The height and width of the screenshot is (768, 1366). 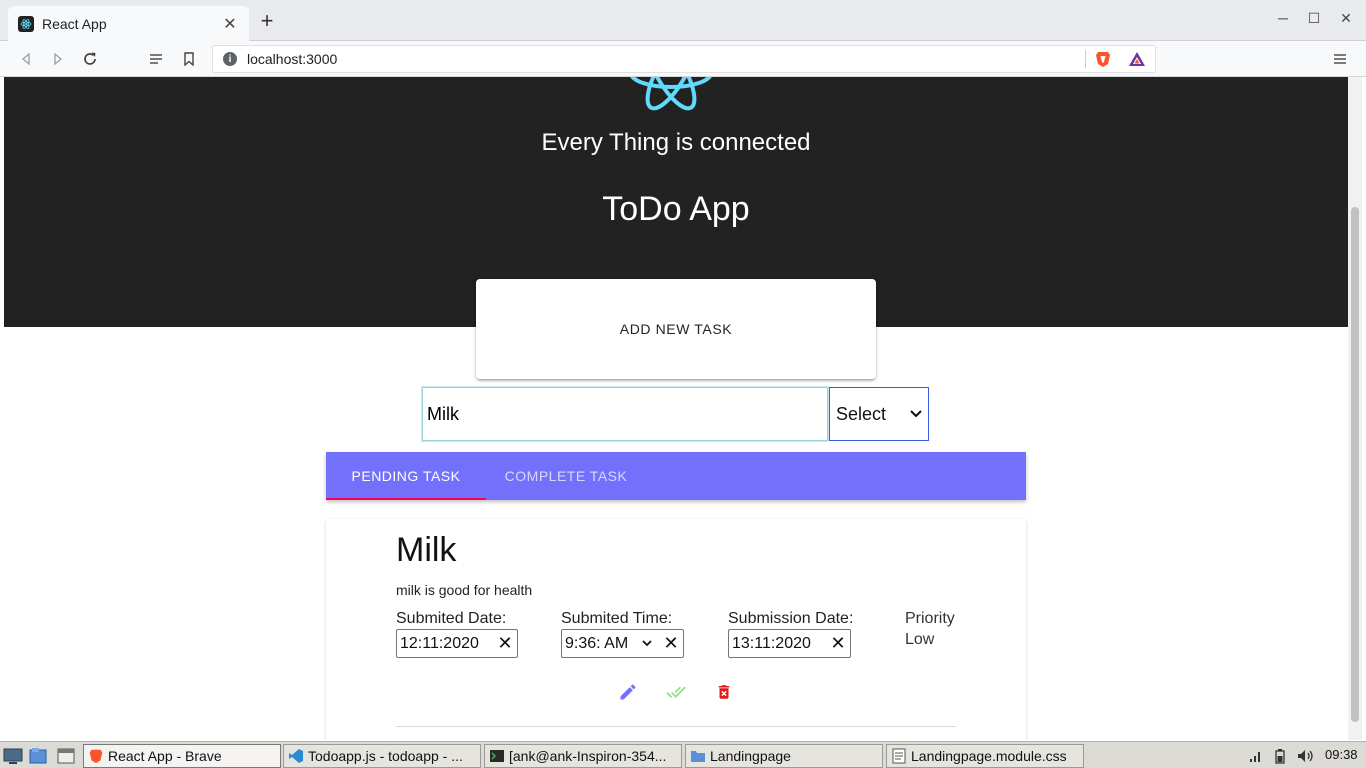 What do you see at coordinates (58, 59) in the screenshot?
I see `forward-icon` at bounding box center [58, 59].